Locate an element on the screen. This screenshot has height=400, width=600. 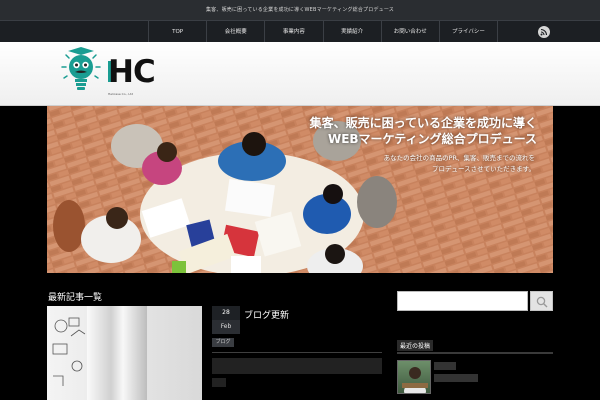
search-button is located at coordinates (541, 301).